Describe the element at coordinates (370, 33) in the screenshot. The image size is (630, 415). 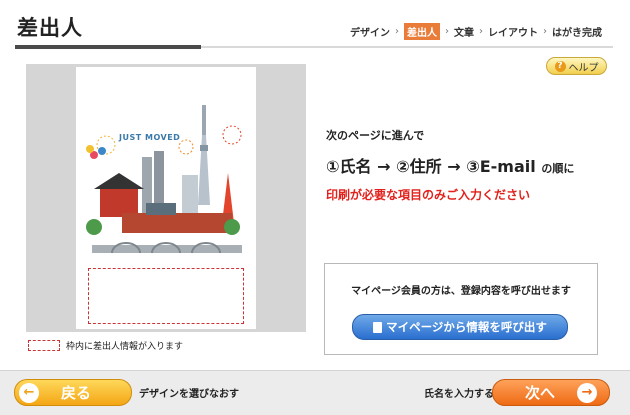
I see `step-design: デザイン` at that location.